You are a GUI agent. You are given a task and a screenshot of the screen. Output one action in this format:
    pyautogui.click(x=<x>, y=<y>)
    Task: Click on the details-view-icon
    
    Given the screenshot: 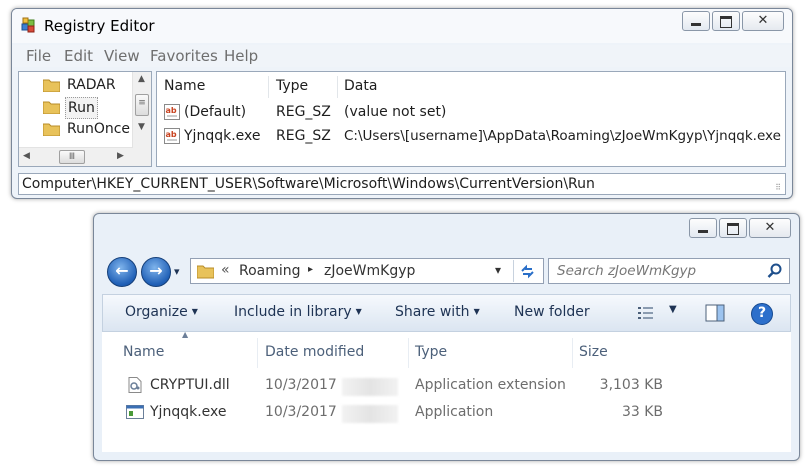 What is the action you would take?
    pyautogui.click(x=645, y=313)
    